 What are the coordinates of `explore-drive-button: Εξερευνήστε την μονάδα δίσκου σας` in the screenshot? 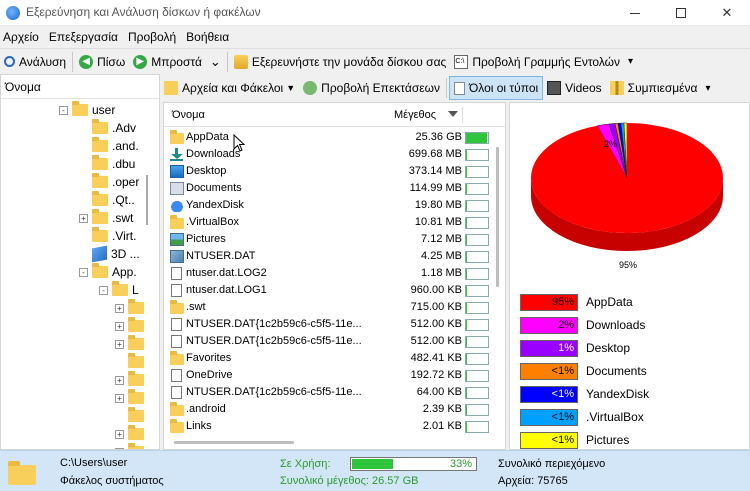 It's located at (340, 62).